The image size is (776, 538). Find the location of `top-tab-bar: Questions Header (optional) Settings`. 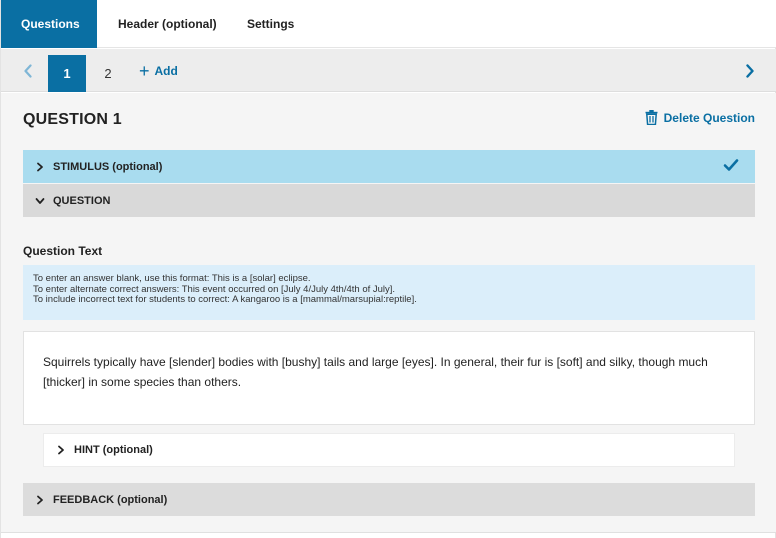

top-tab-bar: Questions Header (optional) Settings is located at coordinates (388, 24).